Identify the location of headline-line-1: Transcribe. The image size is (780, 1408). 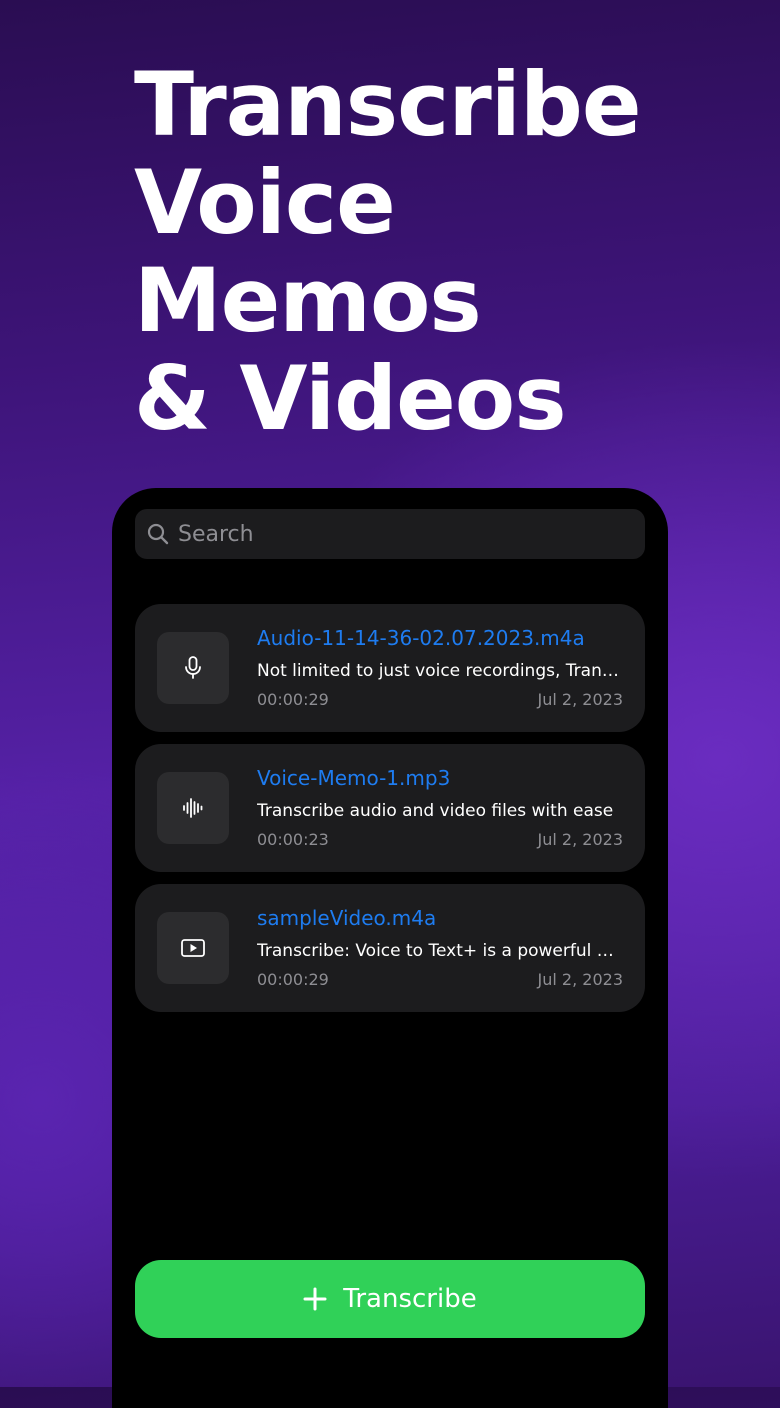
(388, 104).